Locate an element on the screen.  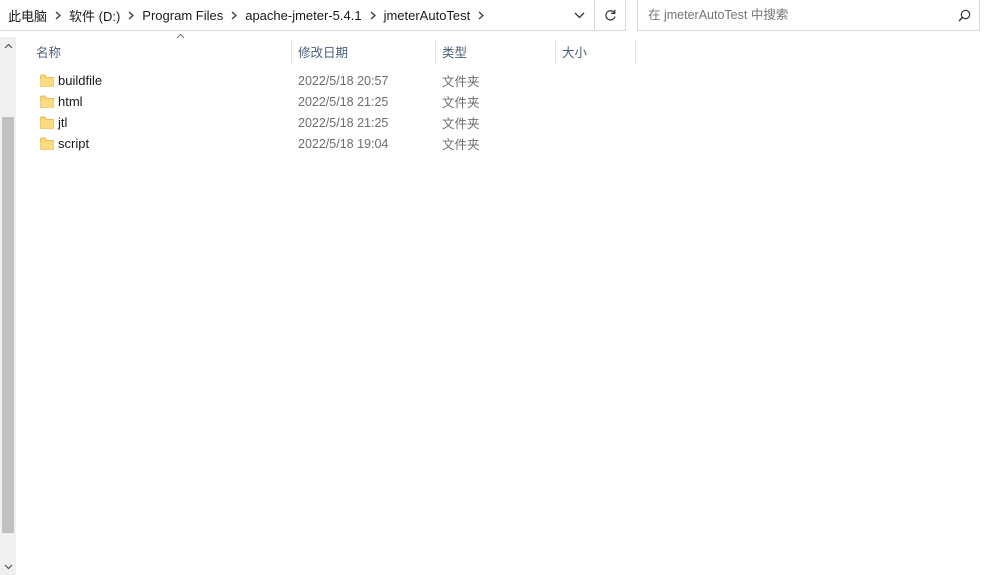
file-name: script is located at coordinates (74, 143).